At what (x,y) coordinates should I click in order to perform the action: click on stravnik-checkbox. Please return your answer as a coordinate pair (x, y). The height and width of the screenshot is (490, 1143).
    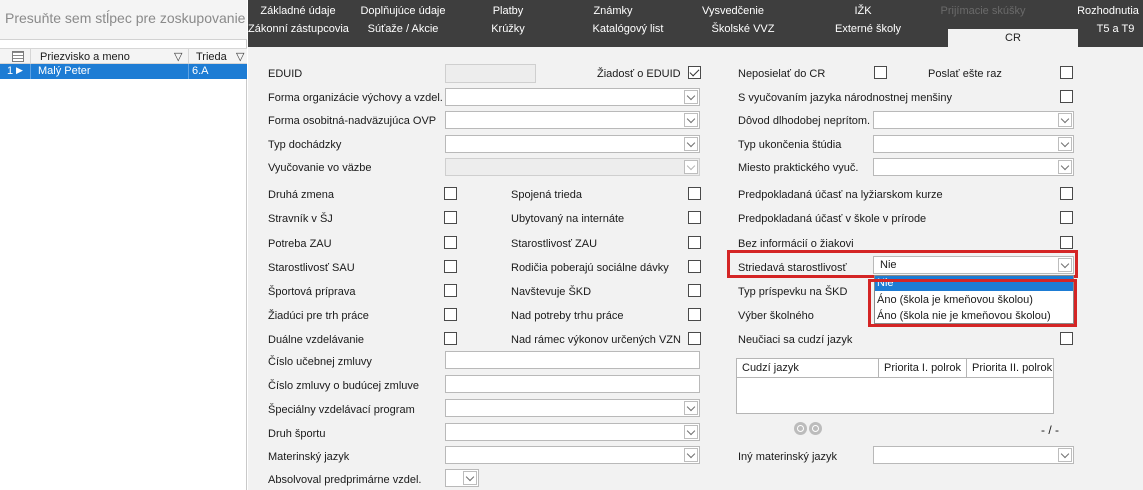
    Looking at the image, I should click on (450, 217).